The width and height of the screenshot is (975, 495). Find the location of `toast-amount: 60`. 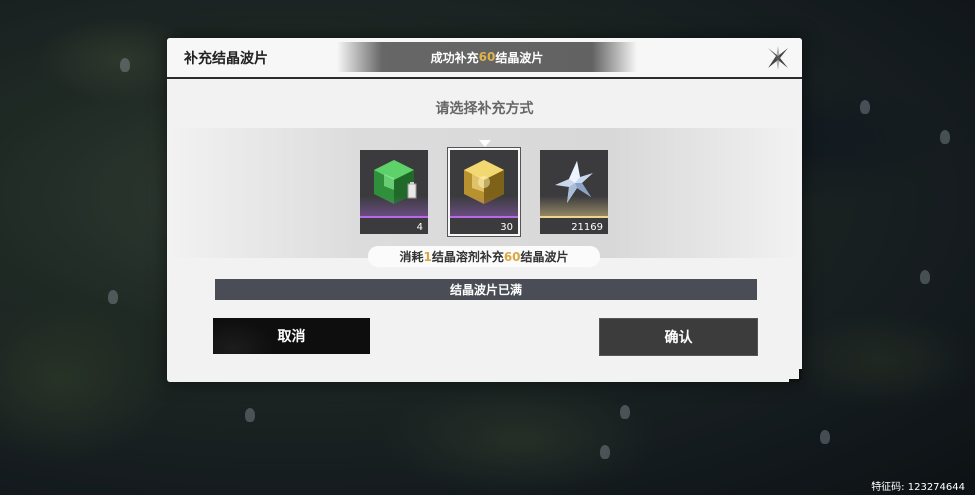

toast-amount: 60 is located at coordinates (487, 57).